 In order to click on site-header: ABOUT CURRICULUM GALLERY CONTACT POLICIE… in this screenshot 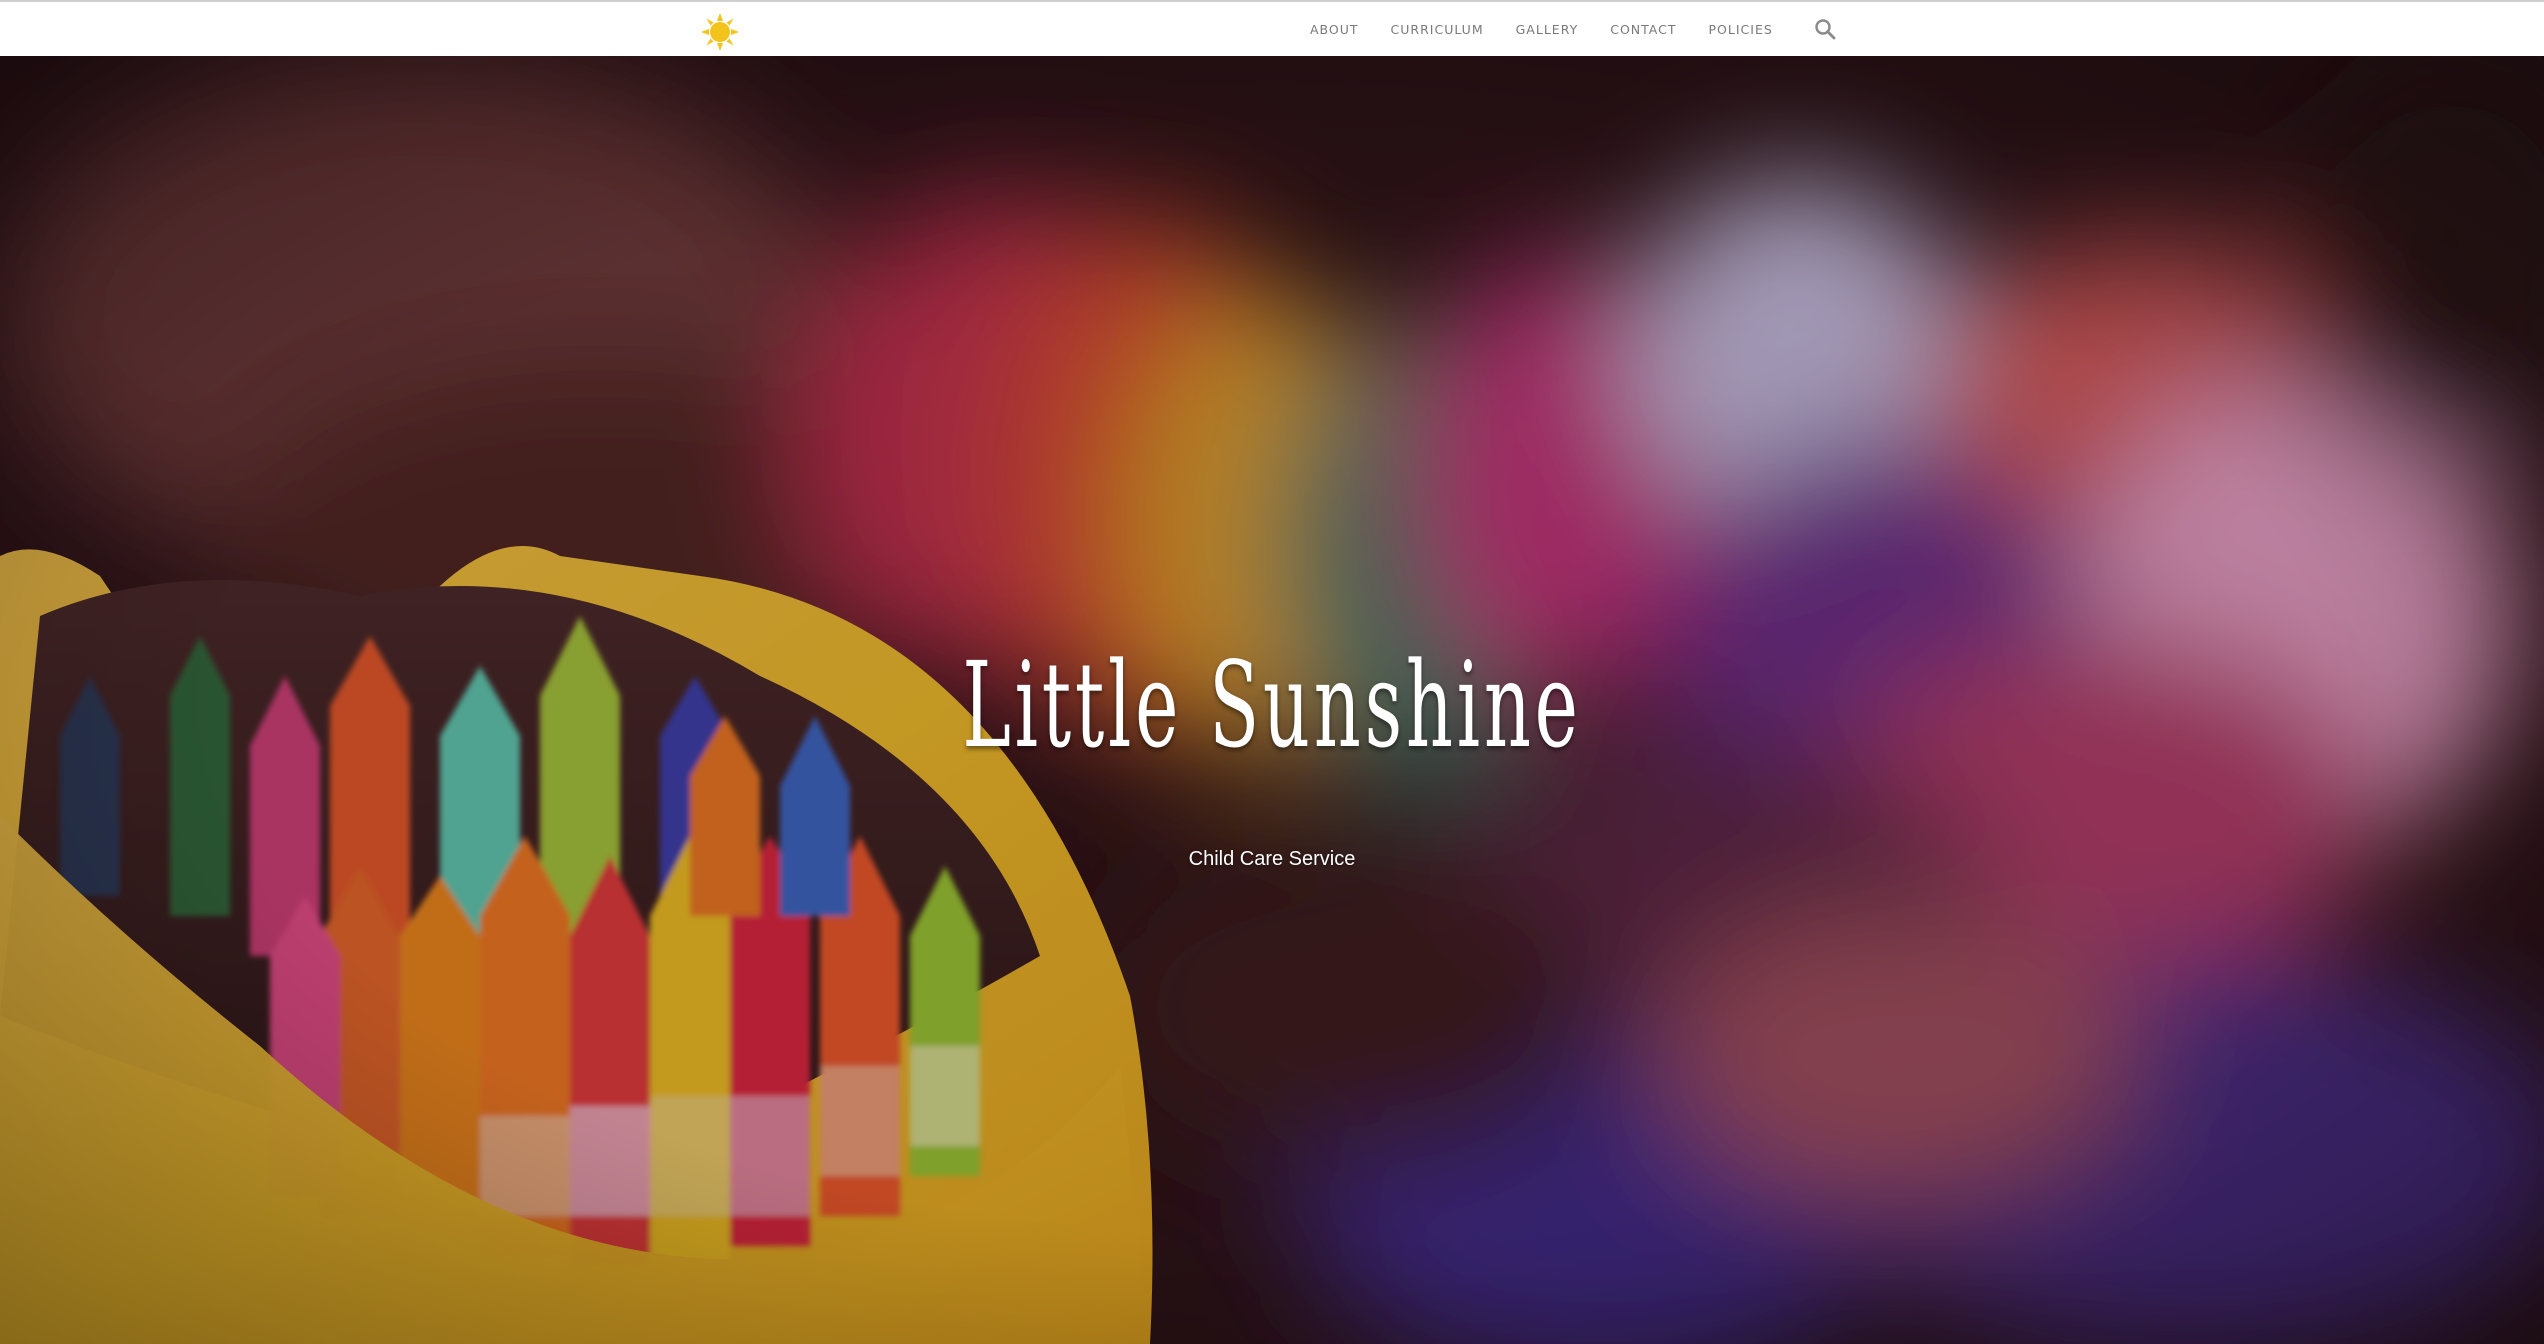, I will do `click(1272, 28)`.